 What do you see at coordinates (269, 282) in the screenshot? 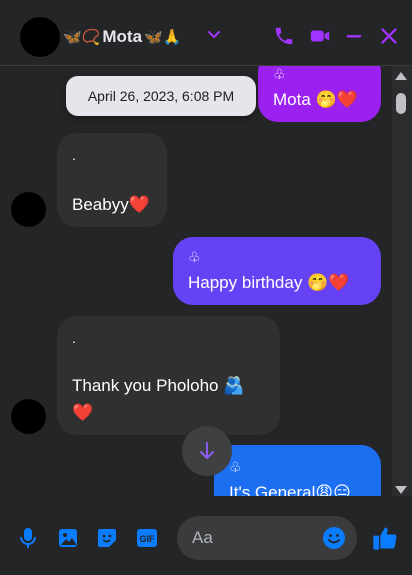
I see `message-text: Happy birthday 🤭❤️` at bounding box center [269, 282].